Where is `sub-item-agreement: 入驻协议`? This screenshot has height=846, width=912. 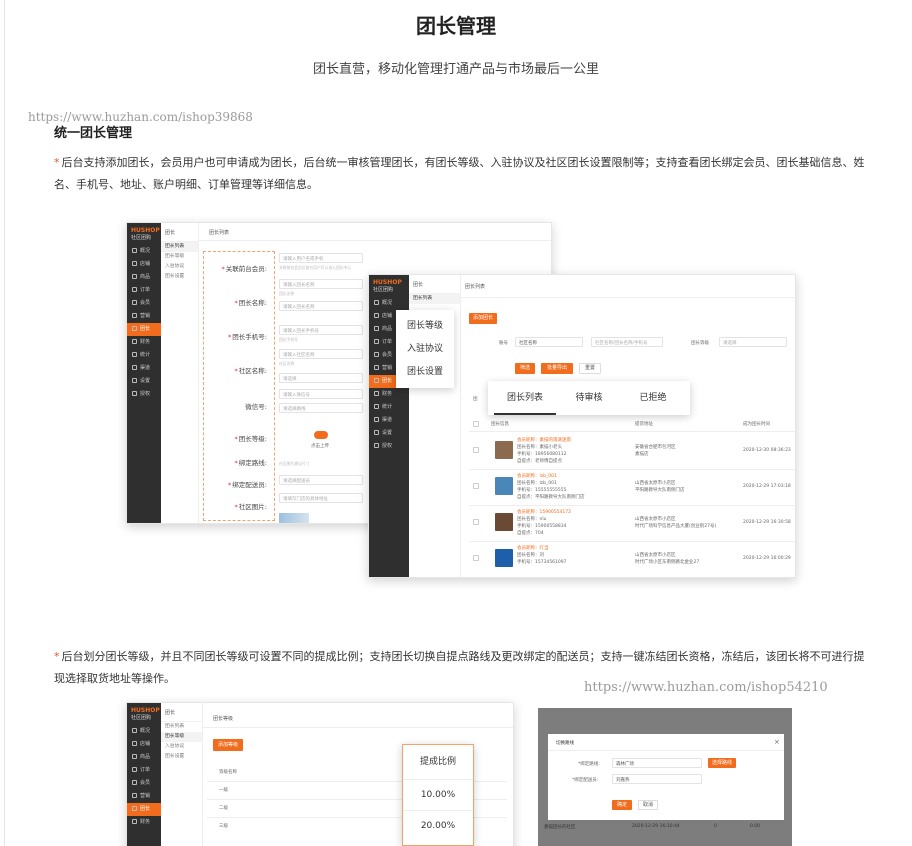 sub-item-agreement: 入驻协议 is located at coordinates (179, 267).